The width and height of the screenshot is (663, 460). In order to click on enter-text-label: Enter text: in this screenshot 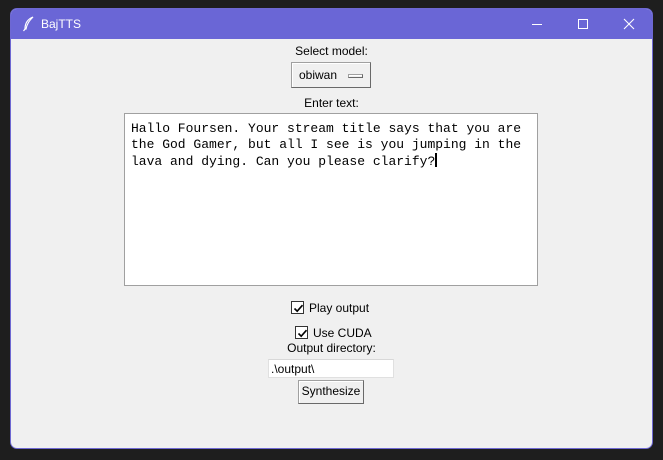, I will do `click(331, 103)`.